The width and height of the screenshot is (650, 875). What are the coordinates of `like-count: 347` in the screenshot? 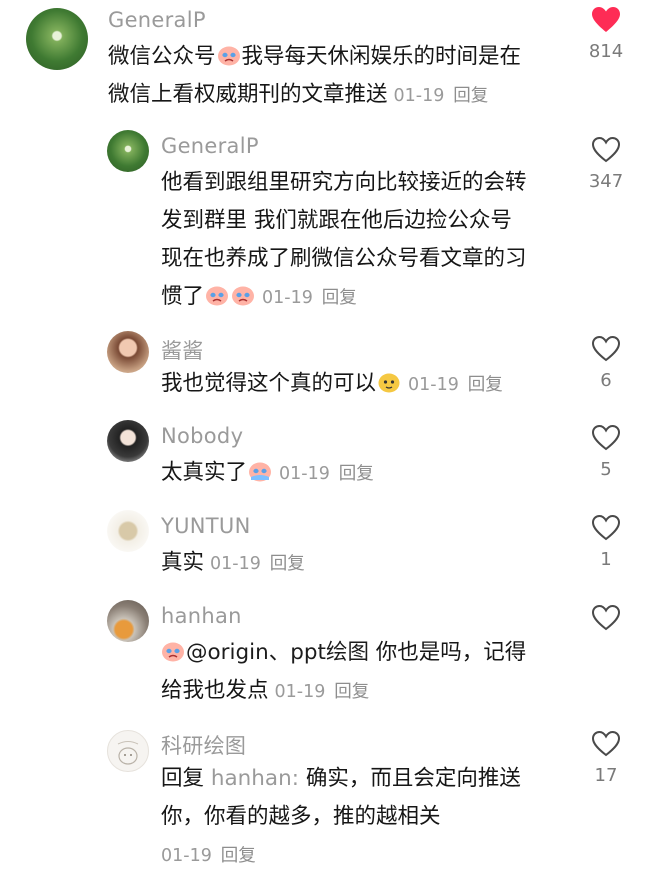 It's located at (606, 181).